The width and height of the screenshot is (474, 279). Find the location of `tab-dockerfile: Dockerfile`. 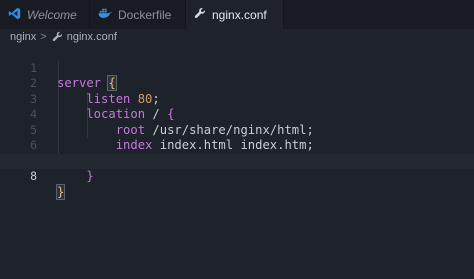

tab-dockerfile: Dockerfile is located at coordinates (138, 14).